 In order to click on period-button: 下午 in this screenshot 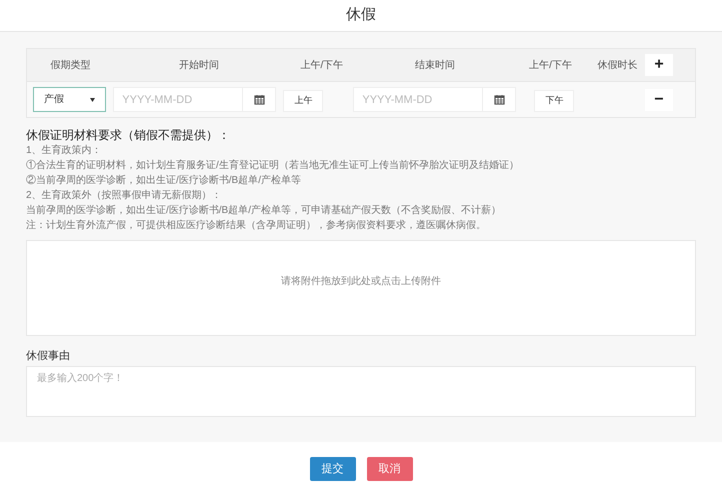, I will do `click(554, 101)`.